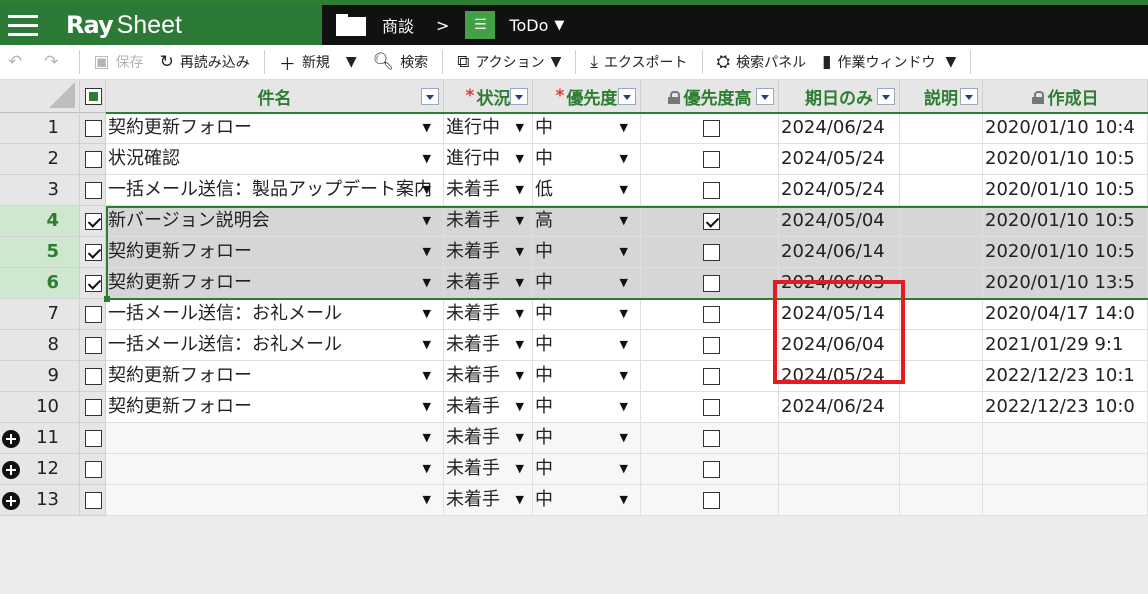  Describe the element at coordinates (40, 376) in the screenshot. I see `row-number: 9` at that location.